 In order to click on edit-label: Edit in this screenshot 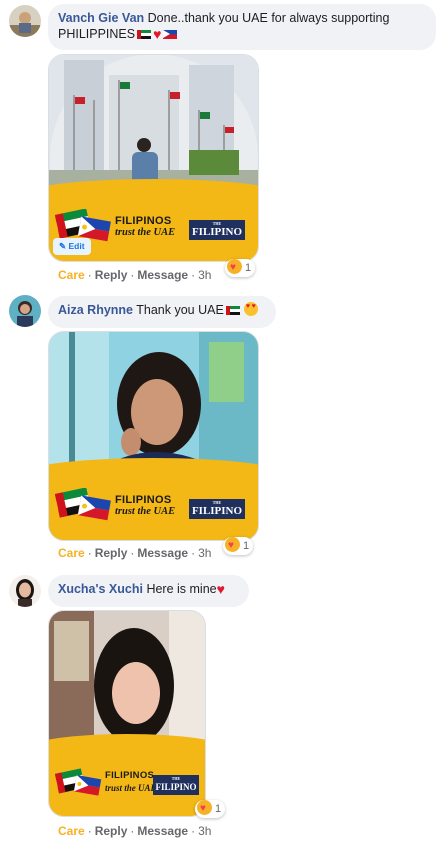, I will do `click(76, 246)`.